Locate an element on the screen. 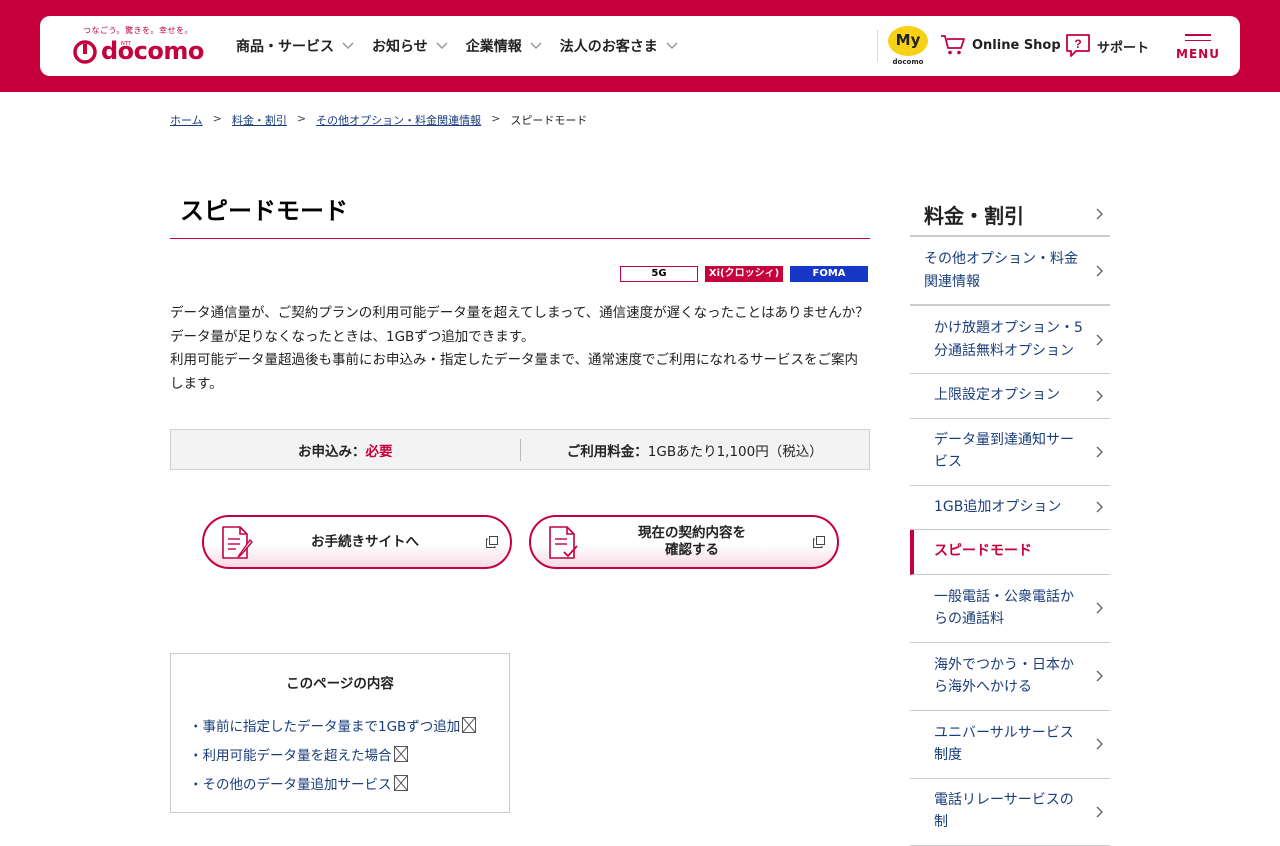  nav-business: 法人のお客さま is located at coordinates (619, 46).